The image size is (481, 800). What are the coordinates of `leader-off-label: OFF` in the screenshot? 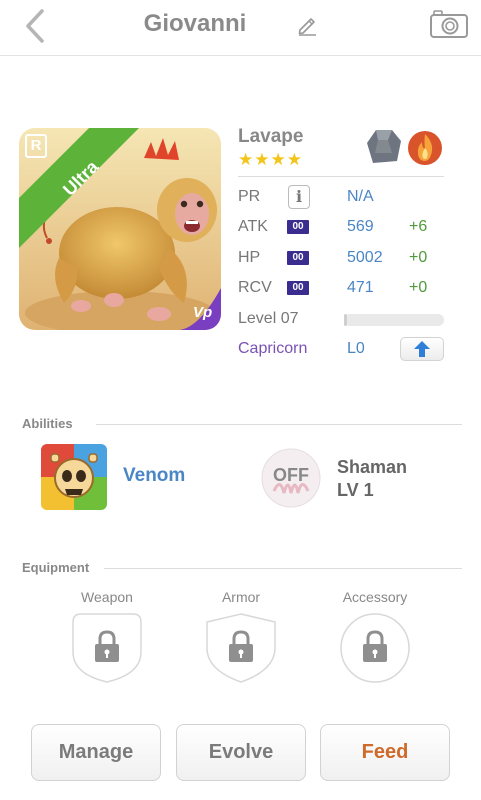 It's located at (291, 475).